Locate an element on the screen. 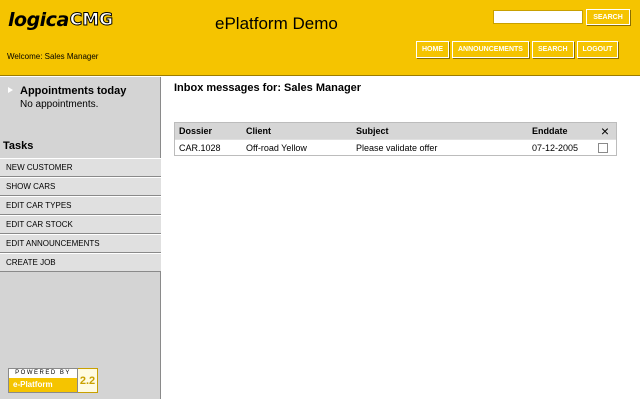  cell-client: Off-road Yellow is located at coordinates (276, 148).